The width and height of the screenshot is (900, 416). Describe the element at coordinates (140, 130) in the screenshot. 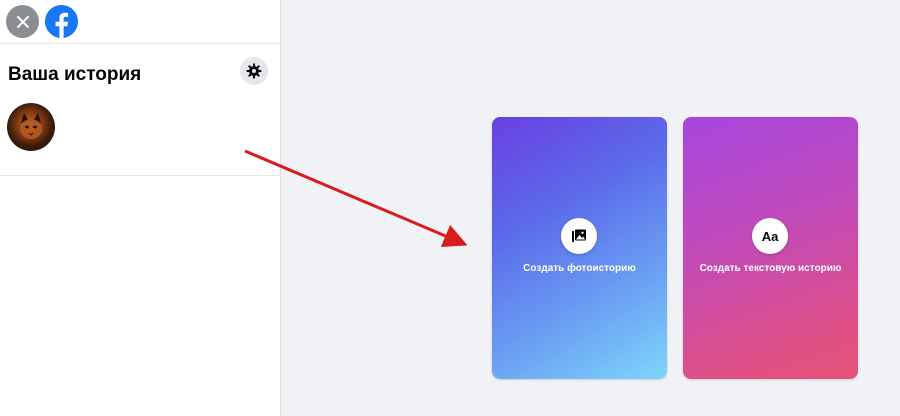

I see `user-story-row` at that location.